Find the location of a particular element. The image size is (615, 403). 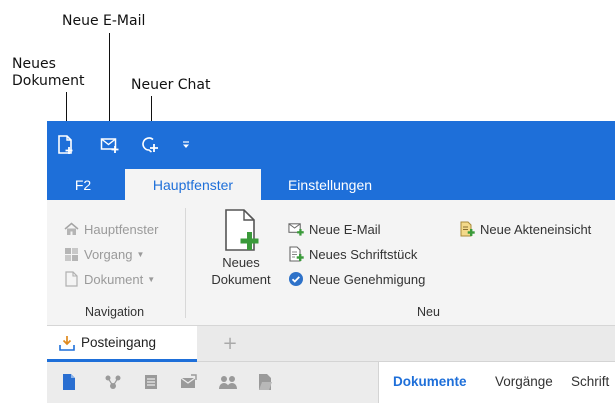

sidebar-network-button is located at coordinates (113, 382).